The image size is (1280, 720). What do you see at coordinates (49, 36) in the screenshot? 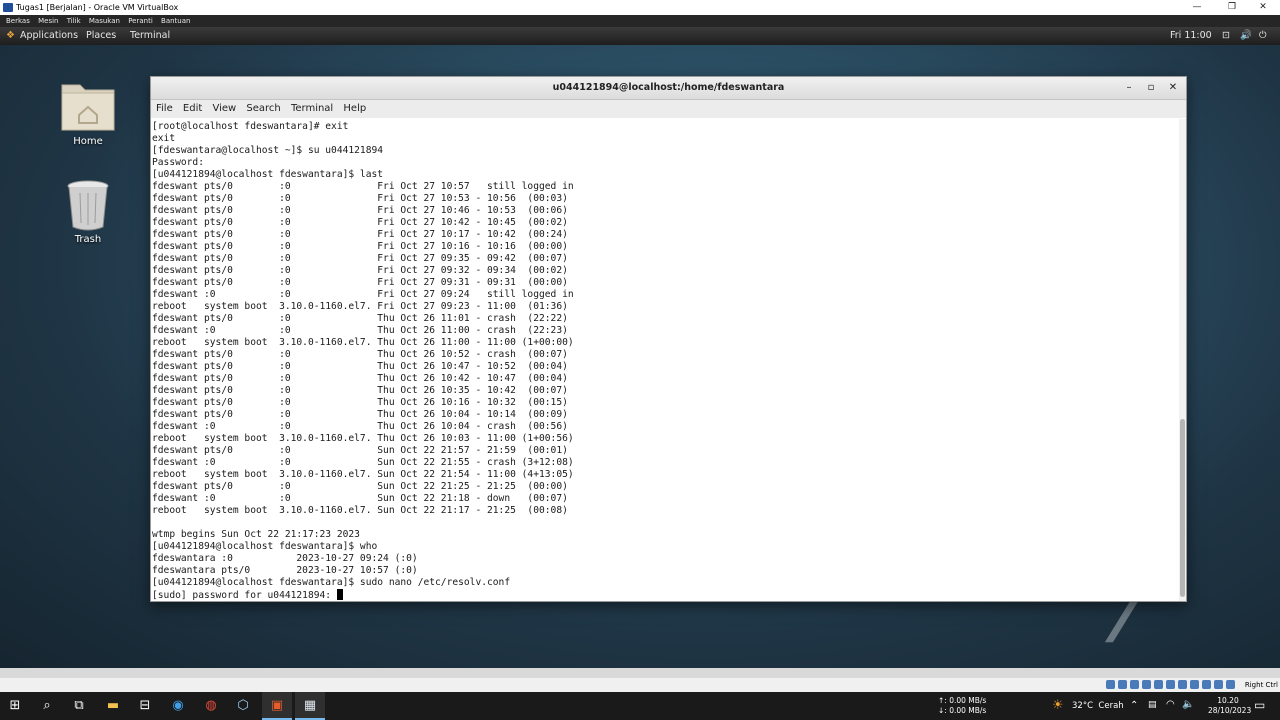
I see `applications-menu: Applications` at bounding box center [49, 36].